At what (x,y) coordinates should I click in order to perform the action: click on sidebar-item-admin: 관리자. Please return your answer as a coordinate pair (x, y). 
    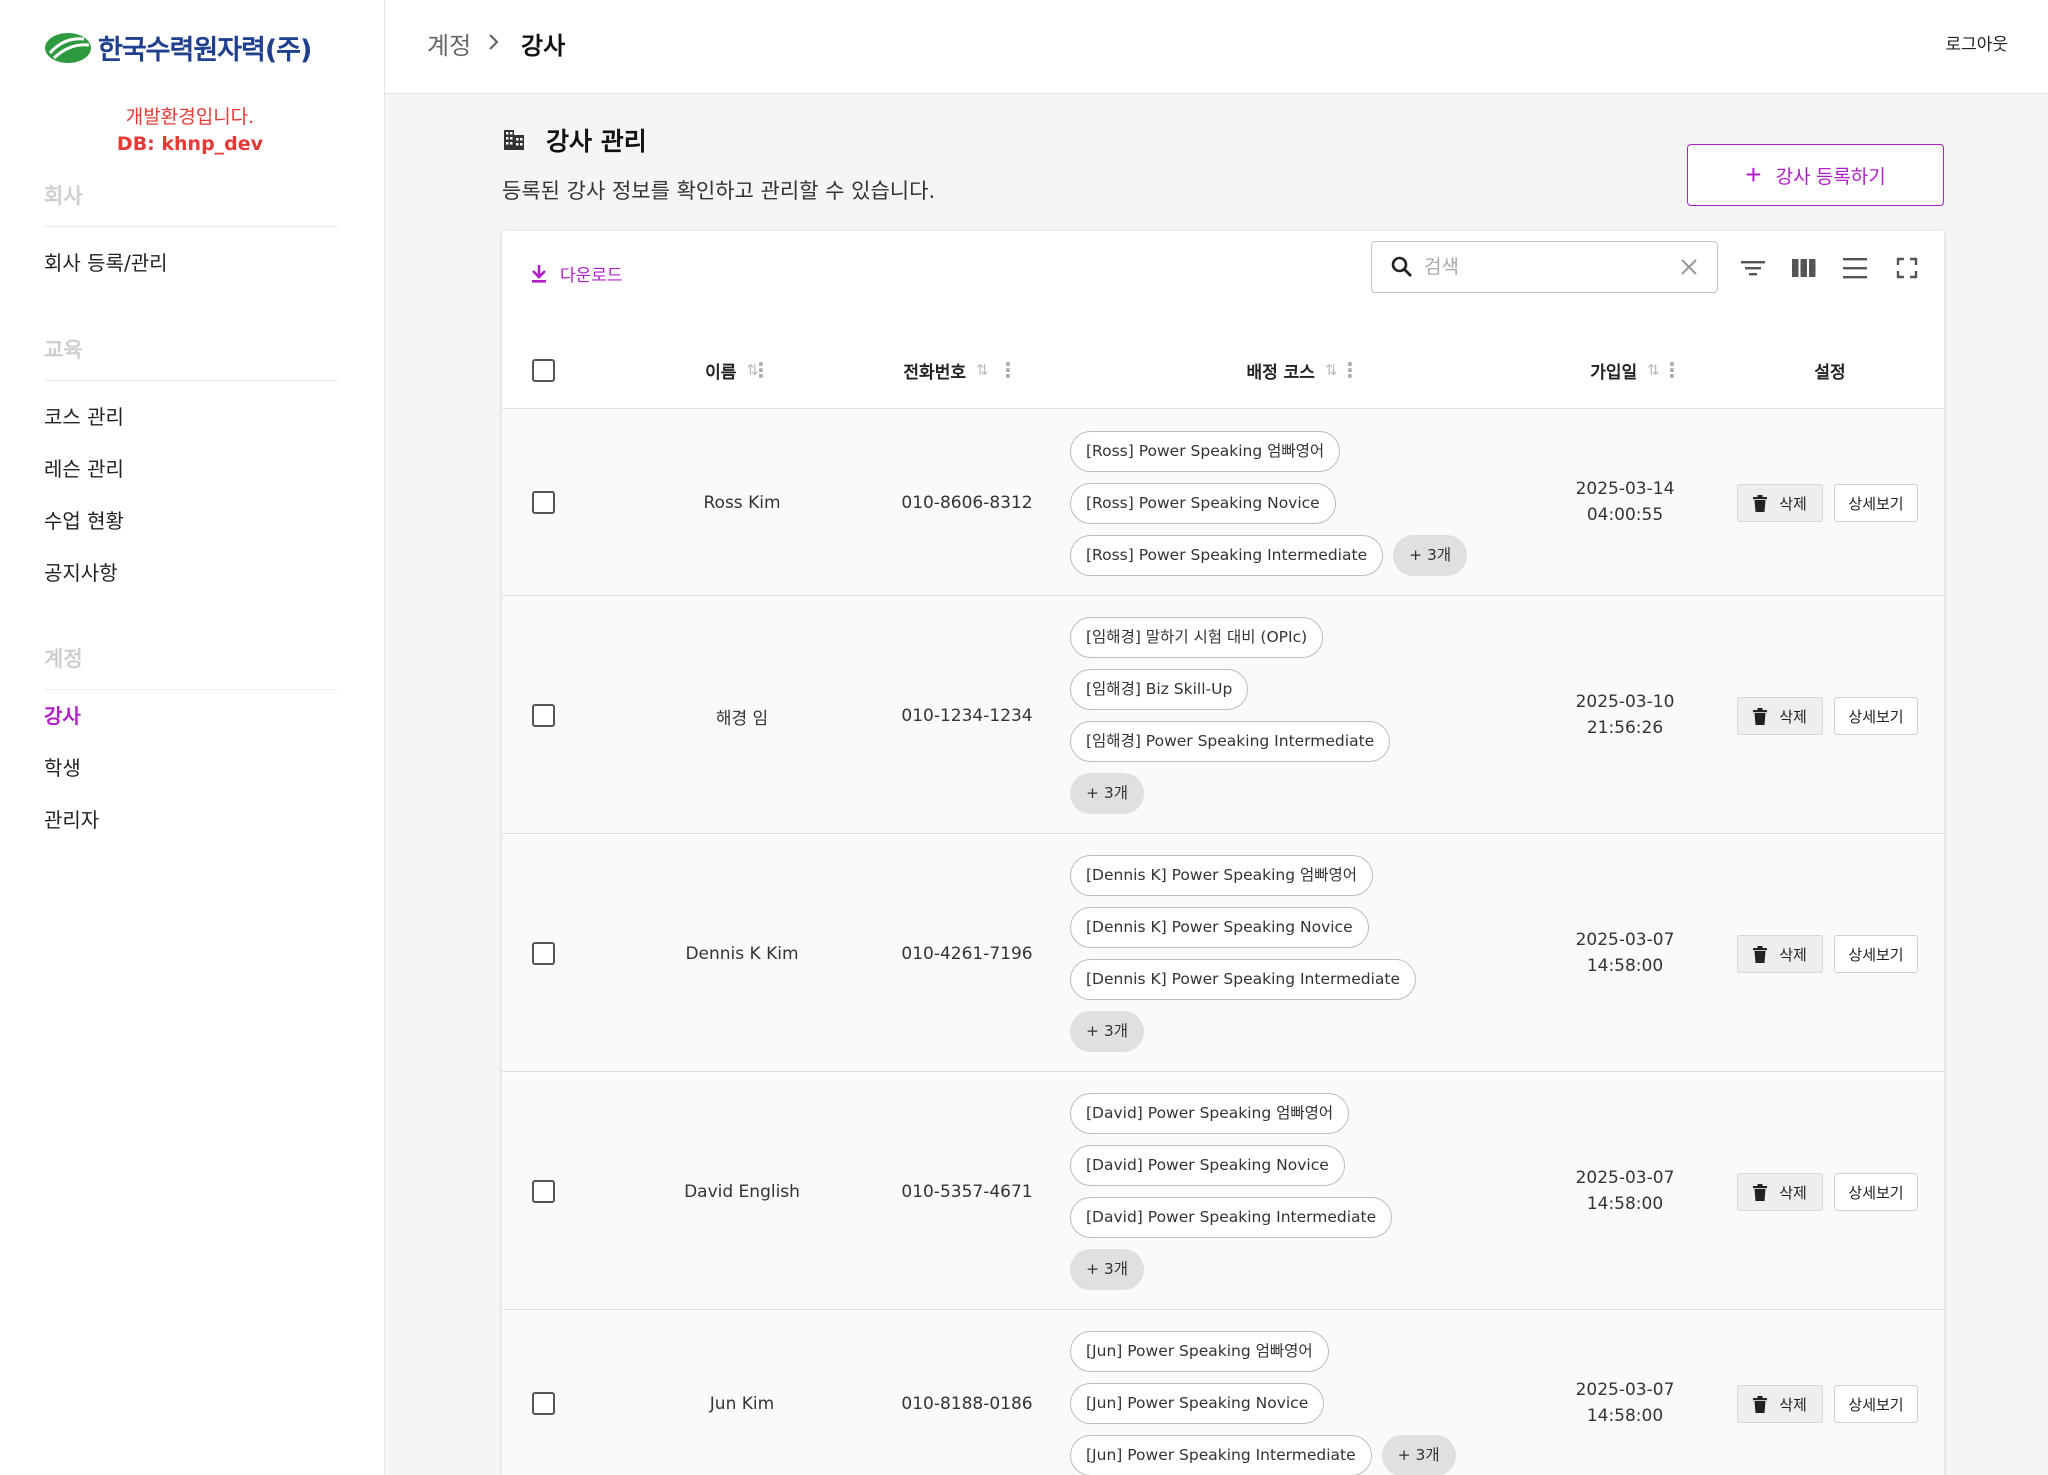
    Looking at the image, I should click on (191, 820).